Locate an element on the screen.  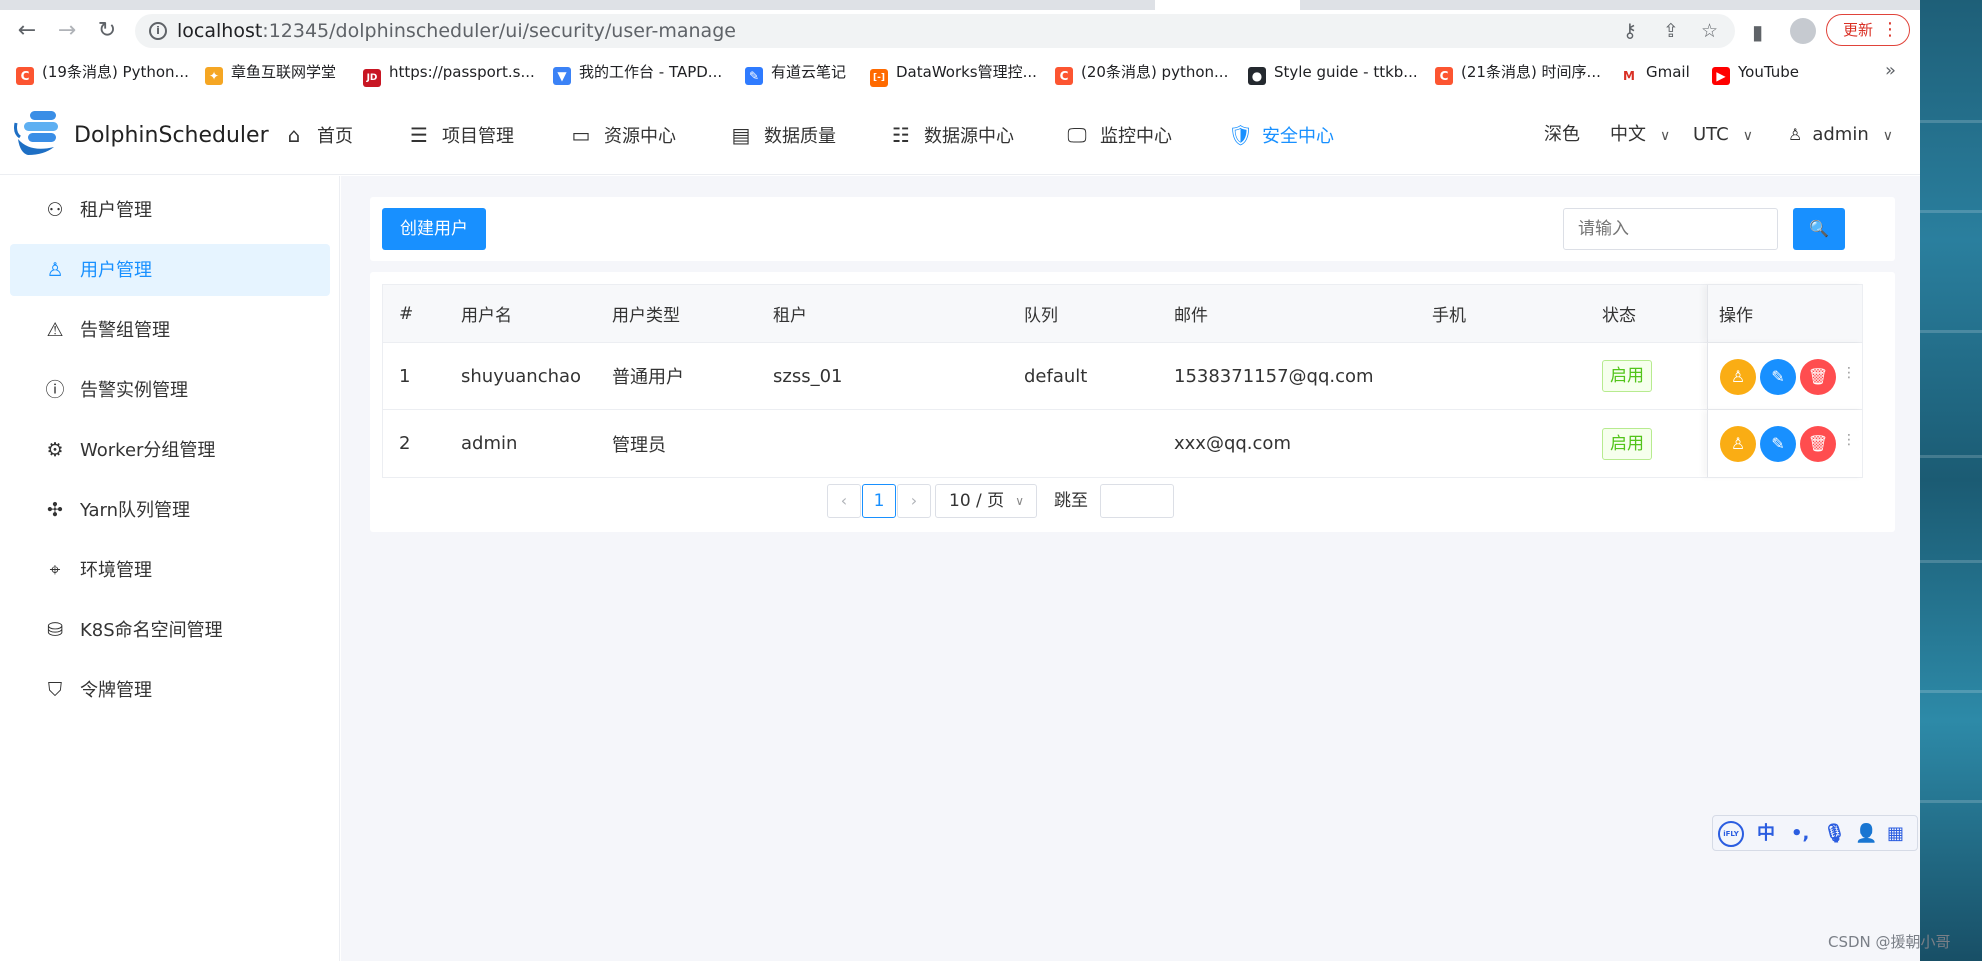
bookmark-item: ✎ 有道云笔记 is located at coordinates (796, 73).